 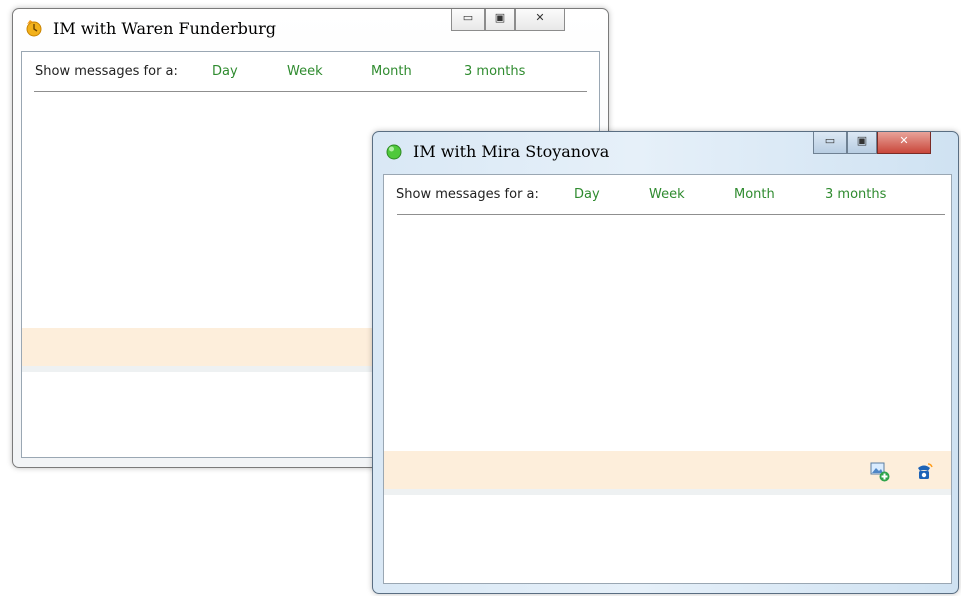 What do you see at coordinates (667, 473) in the screenshot?
I see `compose-toolbar` at bounding box center [667, 473].